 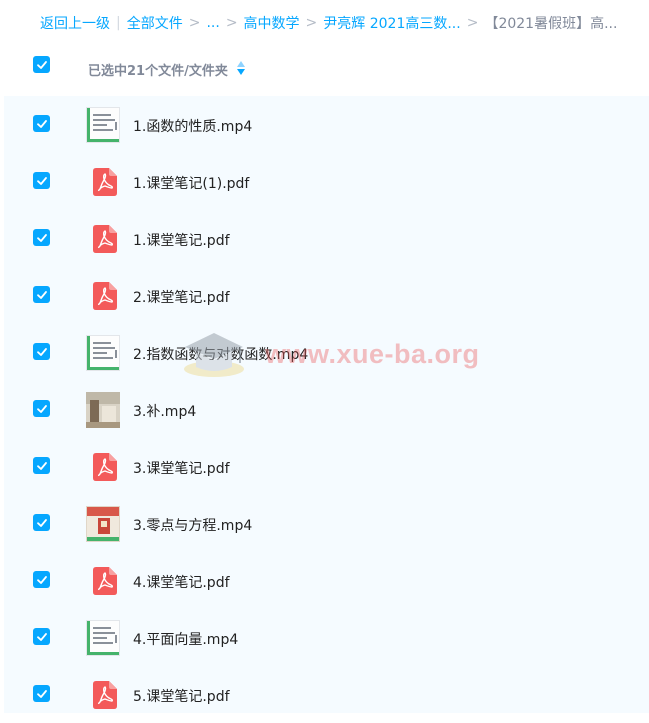 What do you see at coordinates (164, 411) in the screenshot?
I see `file-name: 3.补.mp4` at bounding box center [164, 411].